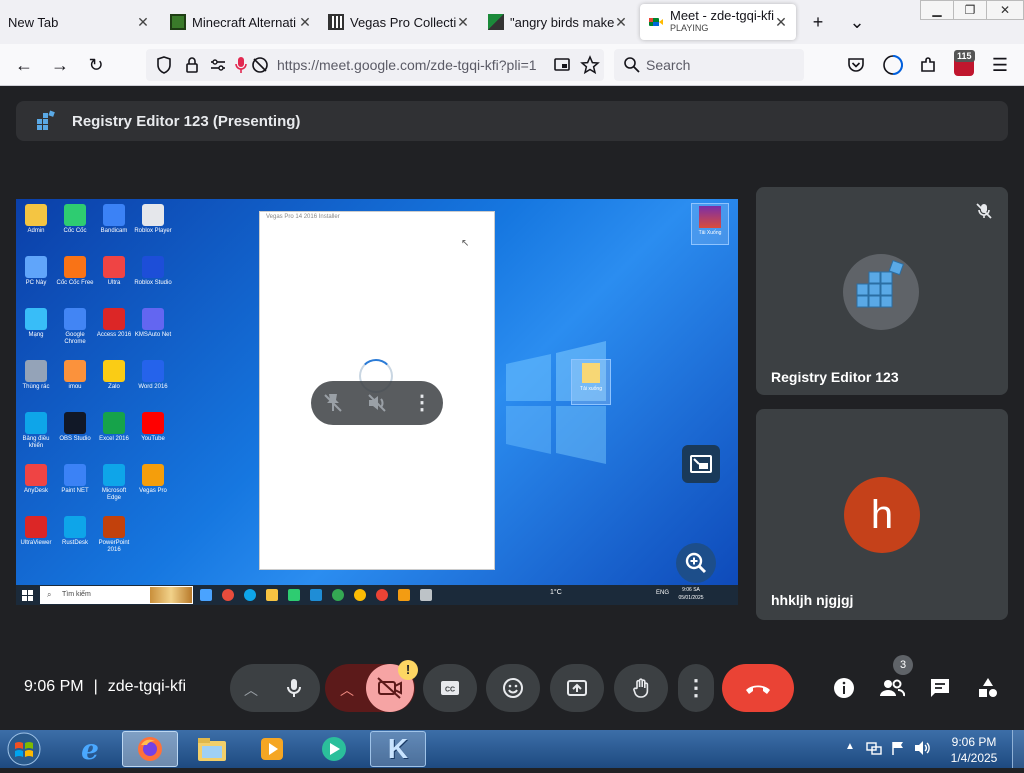 Image resolution: width=1024 pixels, height=773 pixels. Describe the element at coordinates (164, 65) in the screenshot. I see `shield-icon` at that location.